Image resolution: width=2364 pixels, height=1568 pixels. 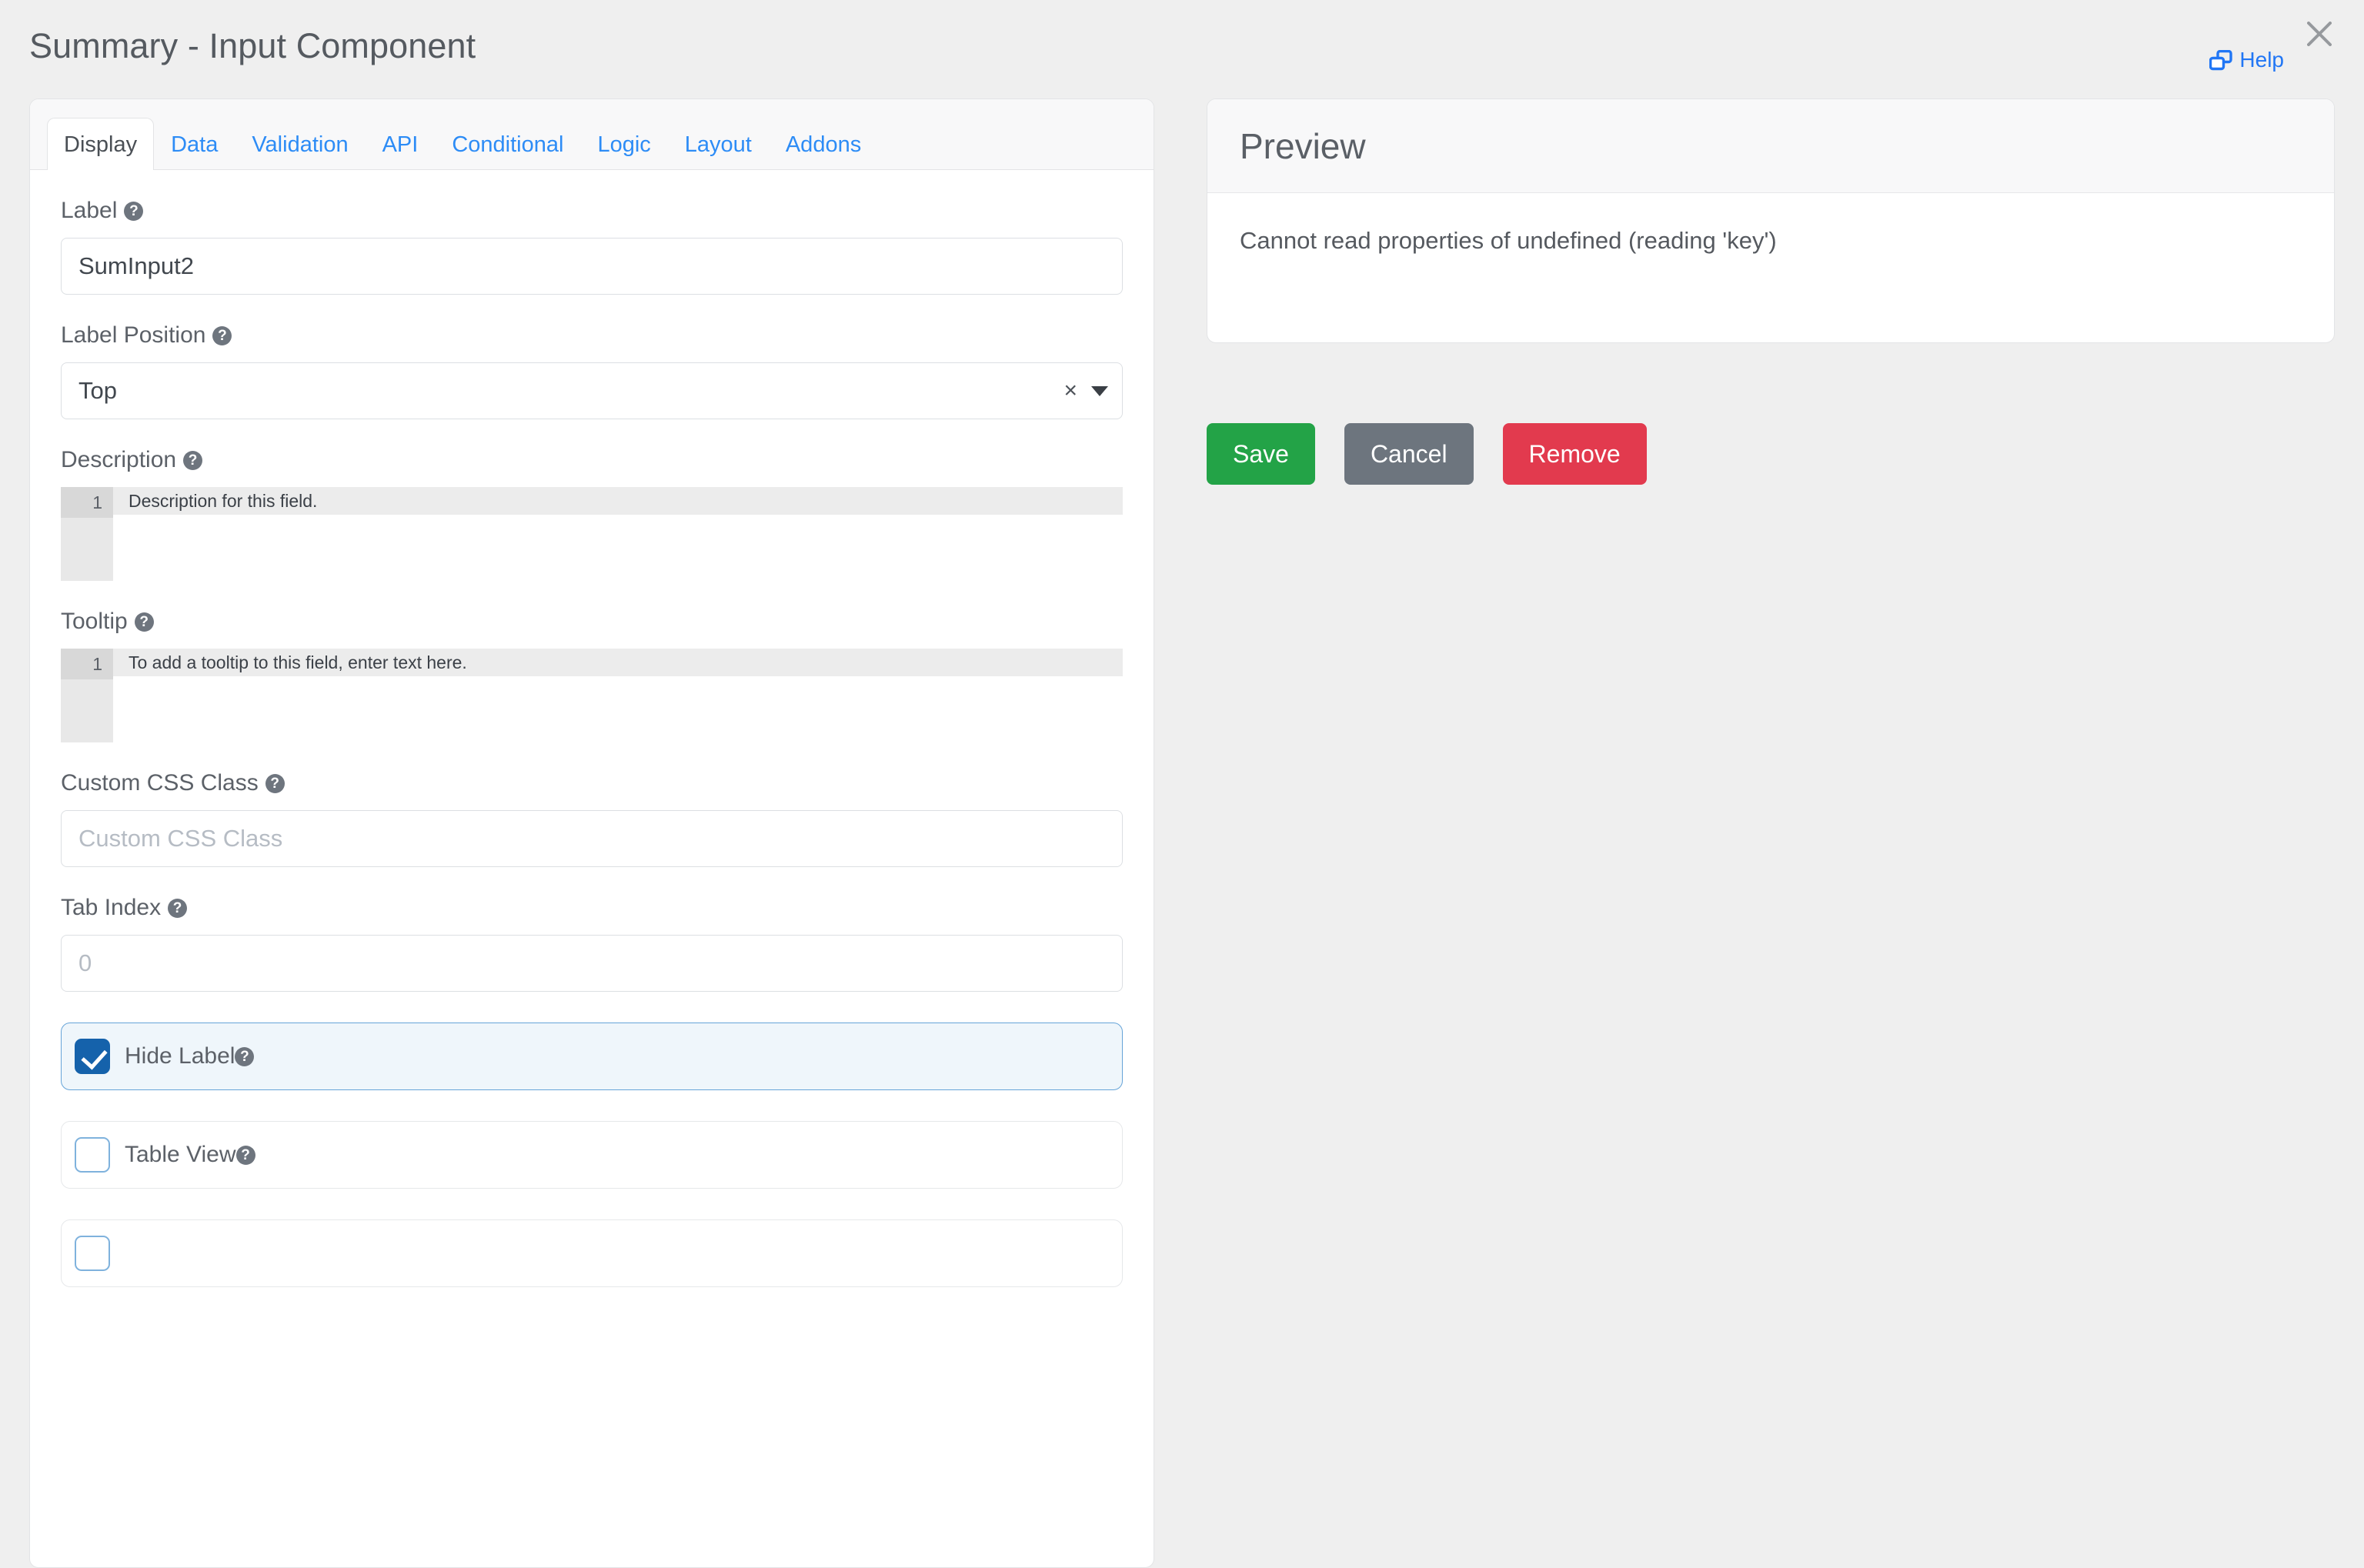 What do you see at coordinates (592, 783) in the screenshot?
I see `custom-css-class-label: Custom CSS Class ?` at bounding box center [592, 783].